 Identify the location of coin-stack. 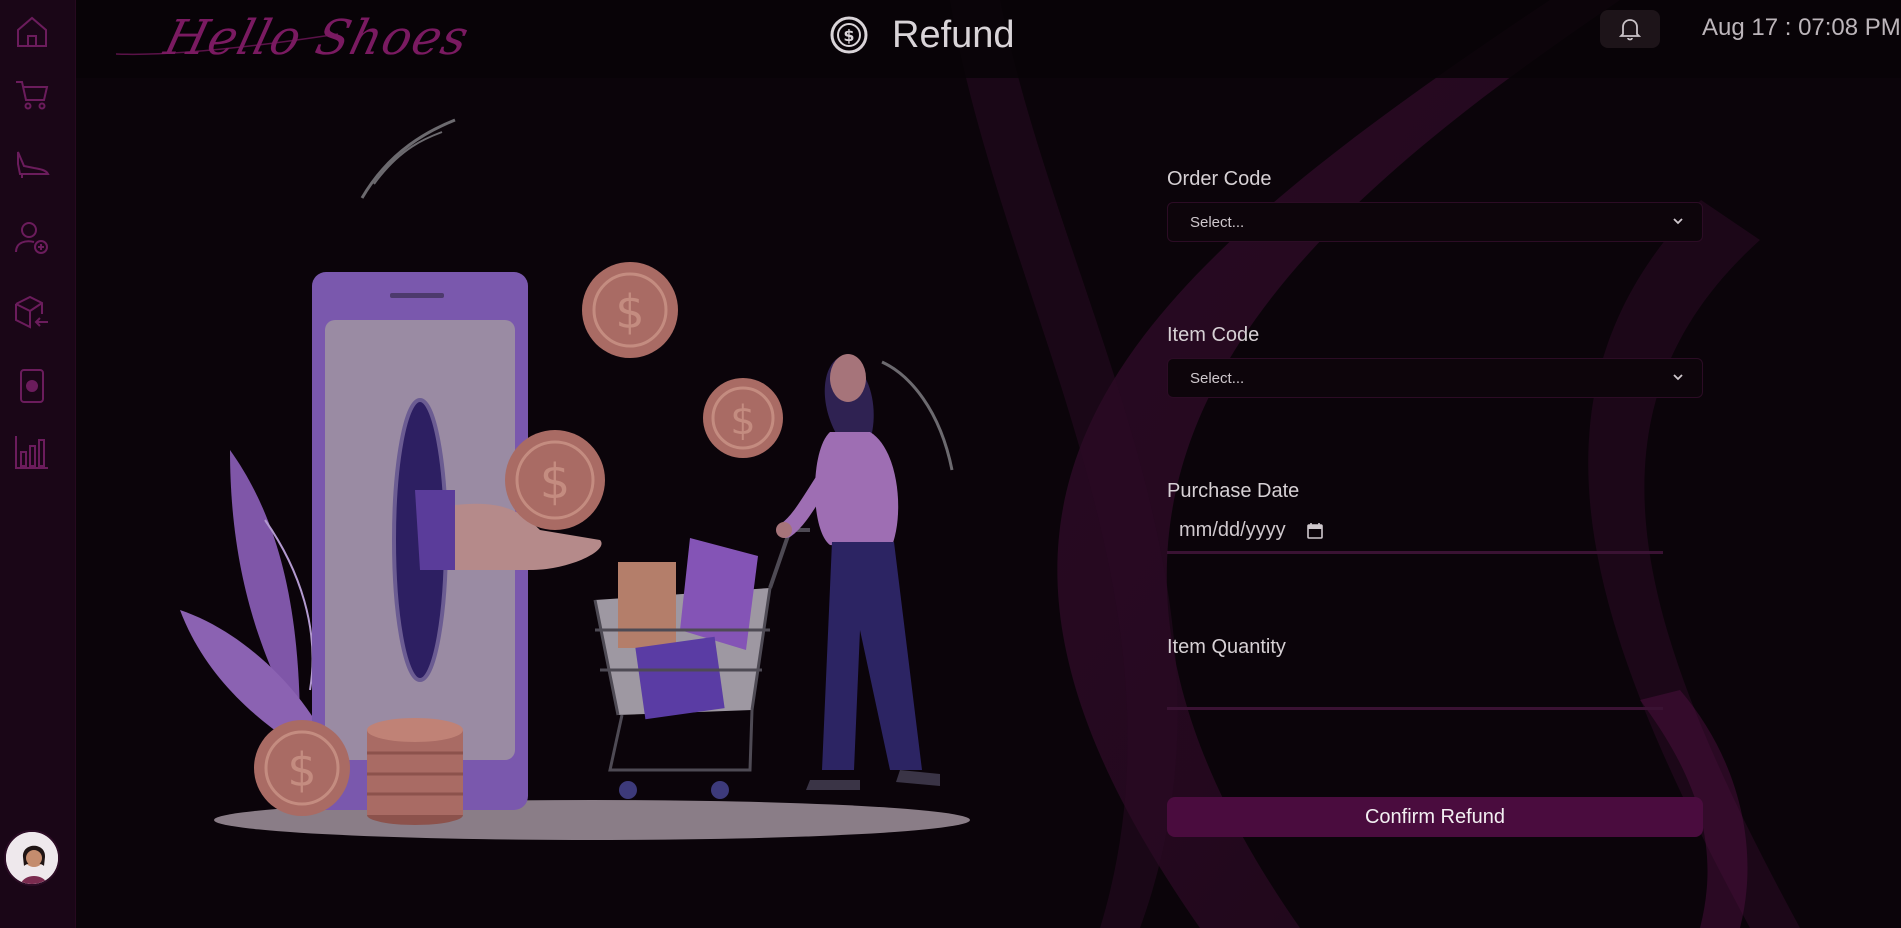
(415, 771).